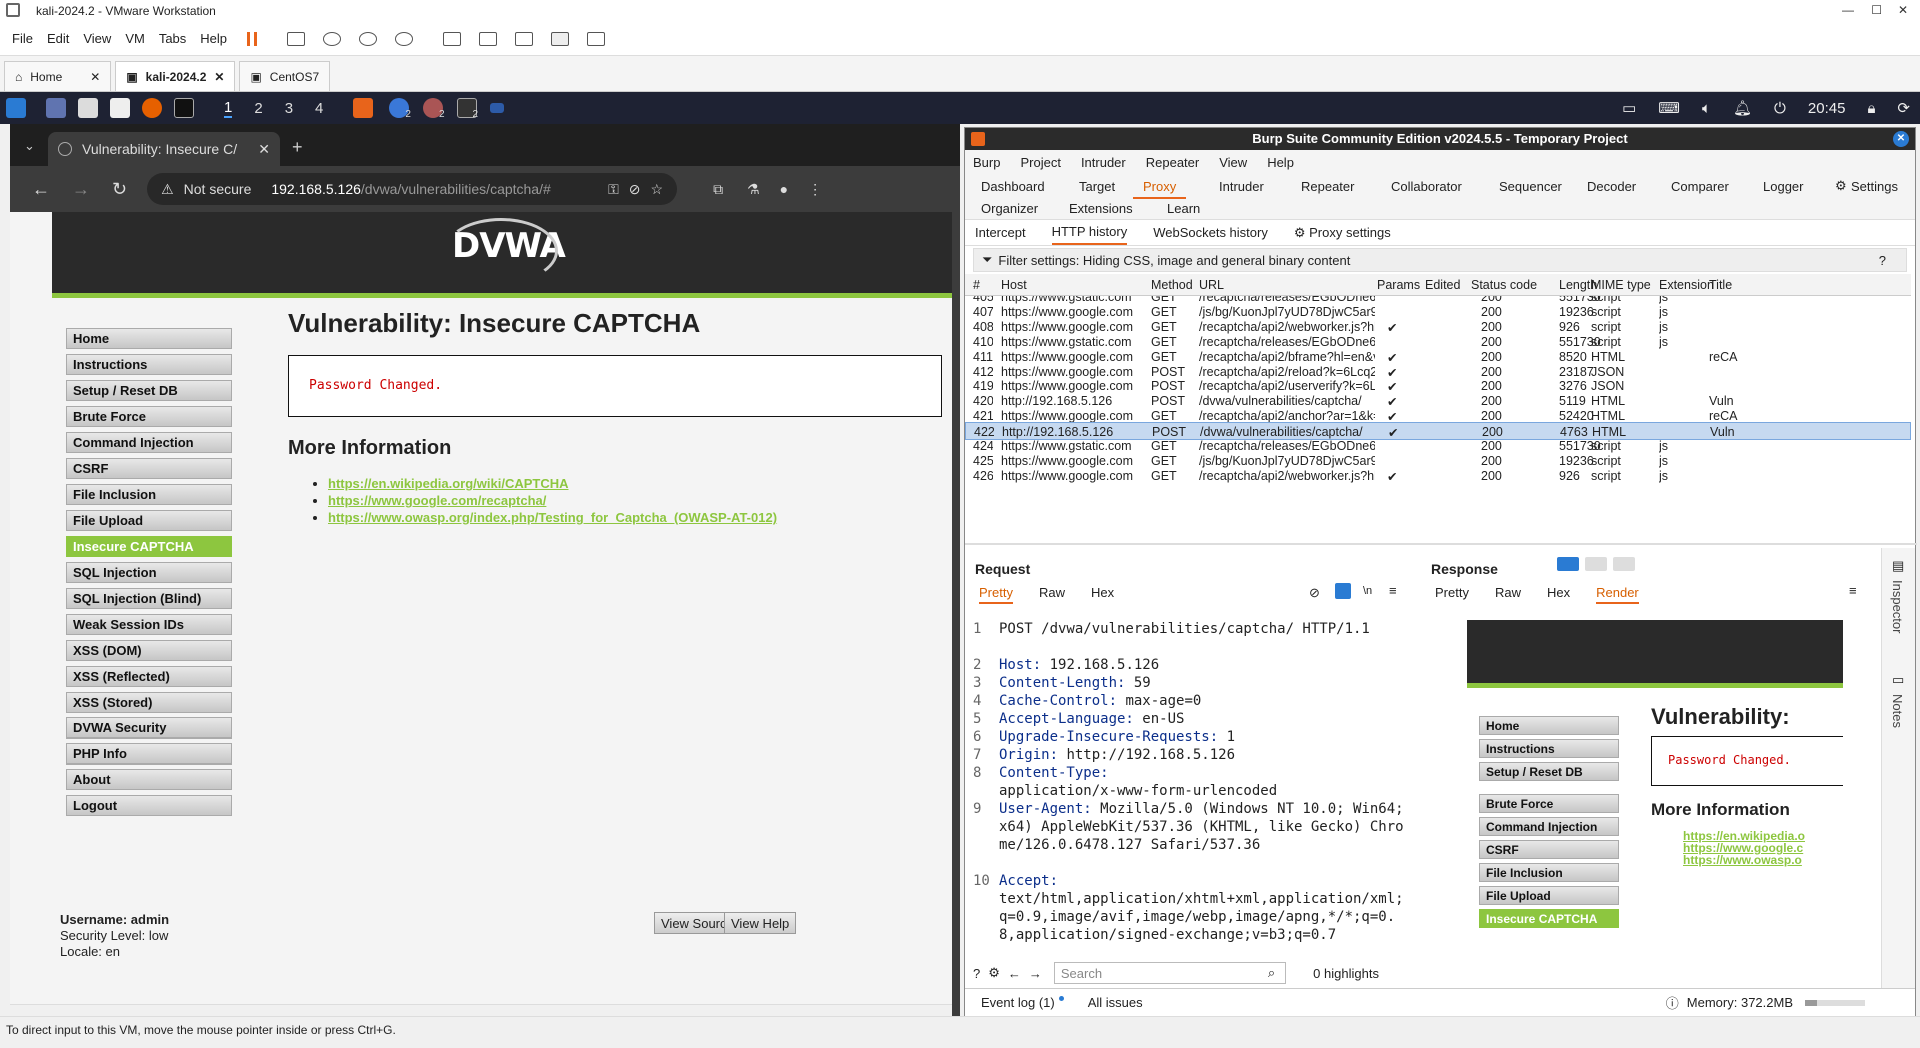 The height and width of the screenshot is (1048, 1920). What do you see at coordinates (1035, 973) in the screenshot?
I see `next-icon: →` at bounding box center [1035, 973].